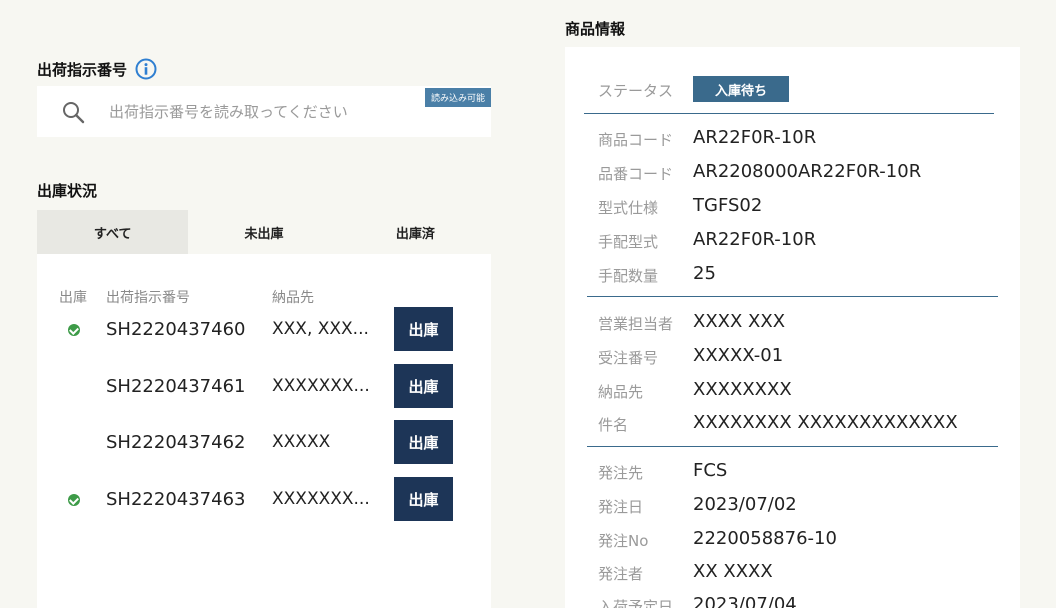 This screenshot has width=1056, height=608. What do you see at coordinates (176, 386) in the screenshot?
I see `ship-number: SH2220437461` at bounding box center [176, 386].